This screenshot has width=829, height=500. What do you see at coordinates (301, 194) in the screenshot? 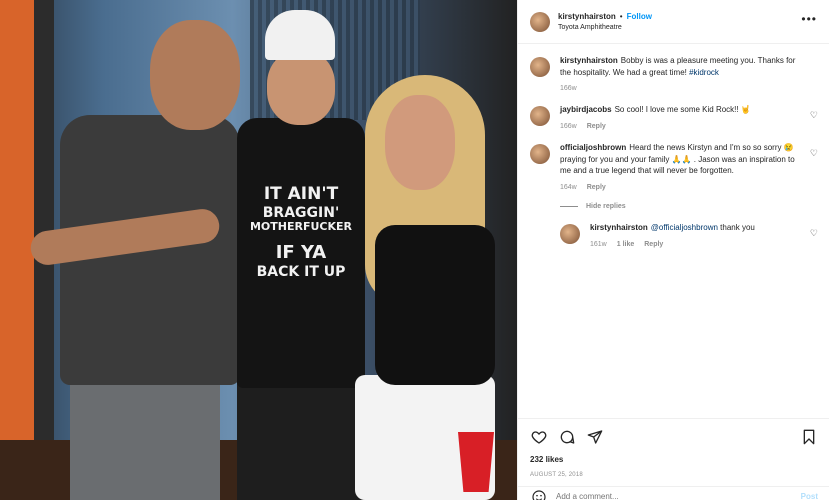
I see `jersey-line-1: IT AIN'T` at bounding box center [301, 194].